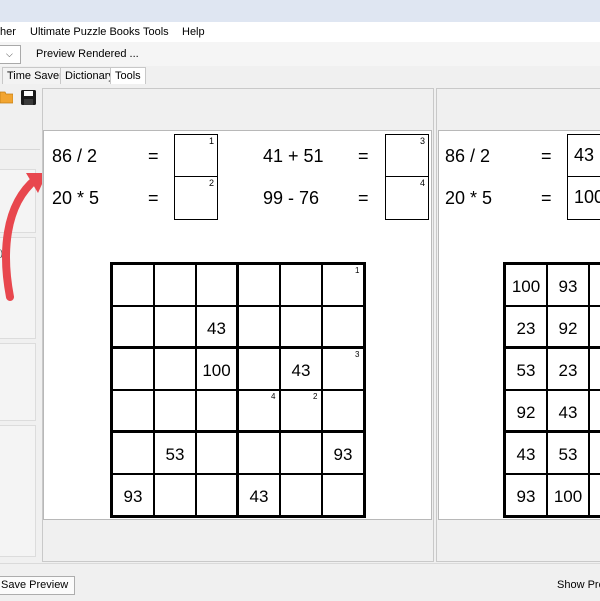 The image size is (600, 601). What do you see at coordinates (407, 198) in the screenshot?
I see `answer-box: 4` at bounding box center [407, 198].